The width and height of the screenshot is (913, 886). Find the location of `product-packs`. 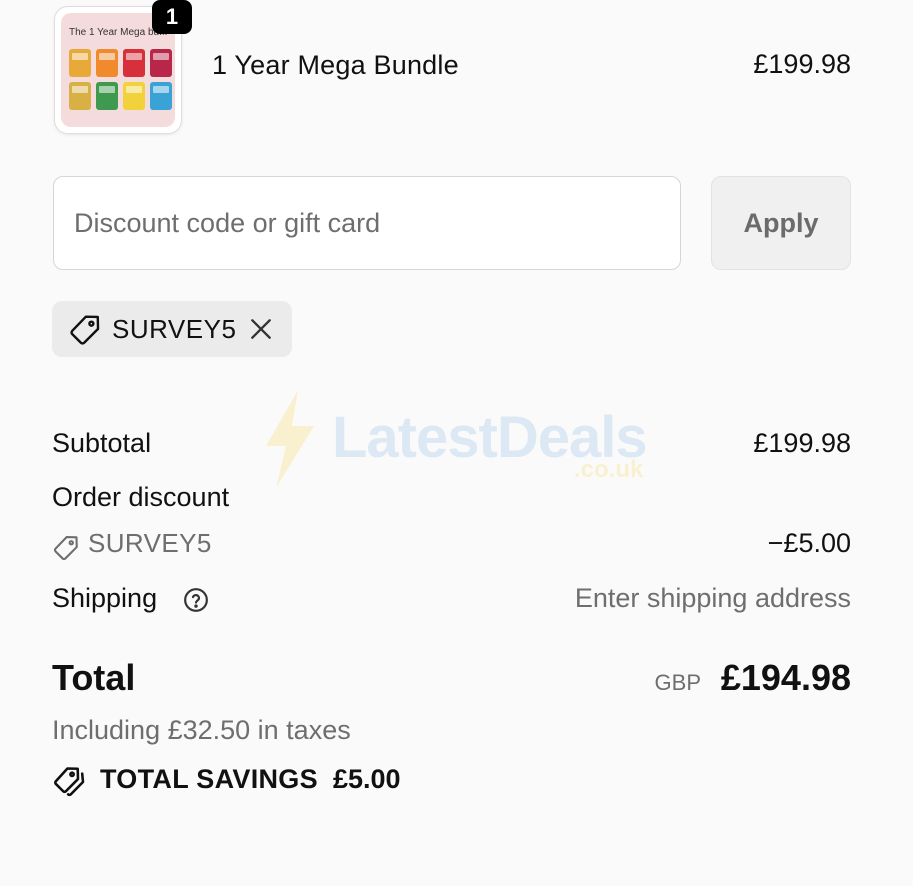

product-packs is located at coordinates (120, 79).